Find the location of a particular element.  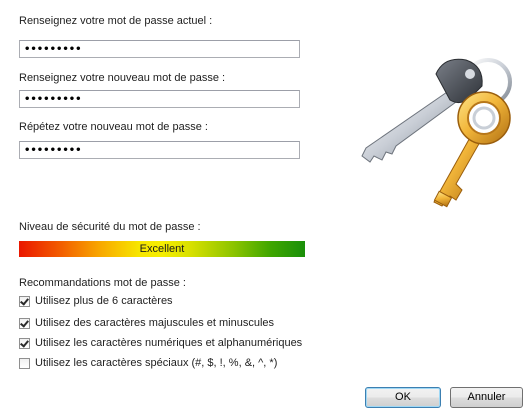

strength-meter: Excellent is located at coordinates (162, 249).